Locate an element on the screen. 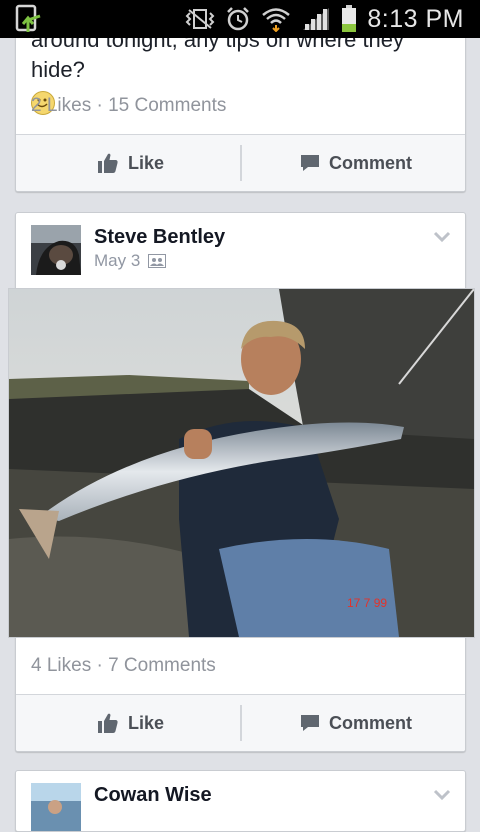 The height and width of the screenshot is (832, 480). battery-icon is located at coordinates (349, 18).